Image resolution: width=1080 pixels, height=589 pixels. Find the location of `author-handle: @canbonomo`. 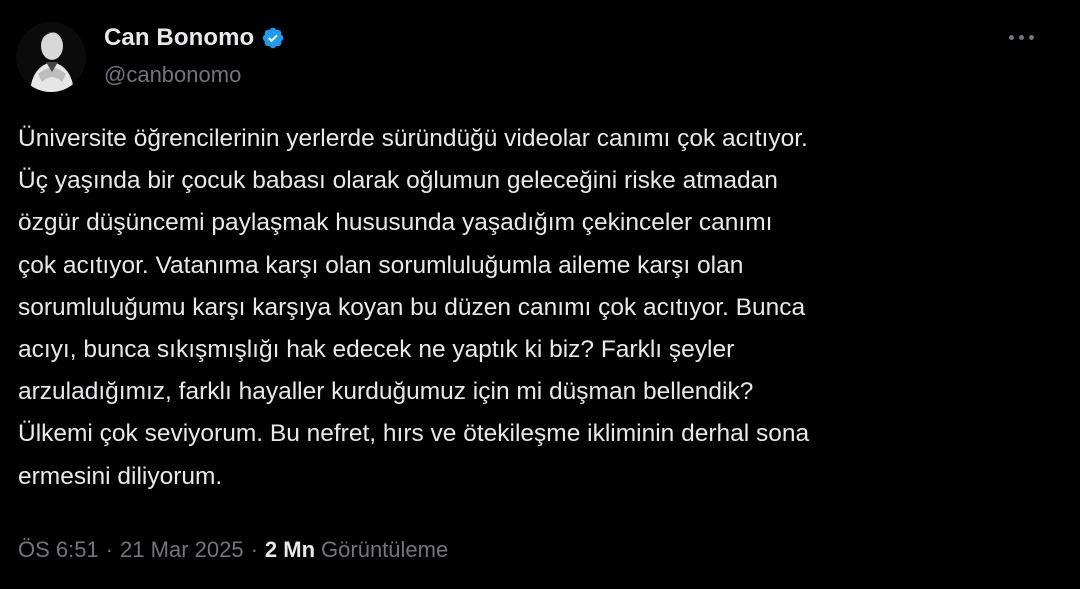

author-handle: @canbonomo is located at coordinates (172, 75).